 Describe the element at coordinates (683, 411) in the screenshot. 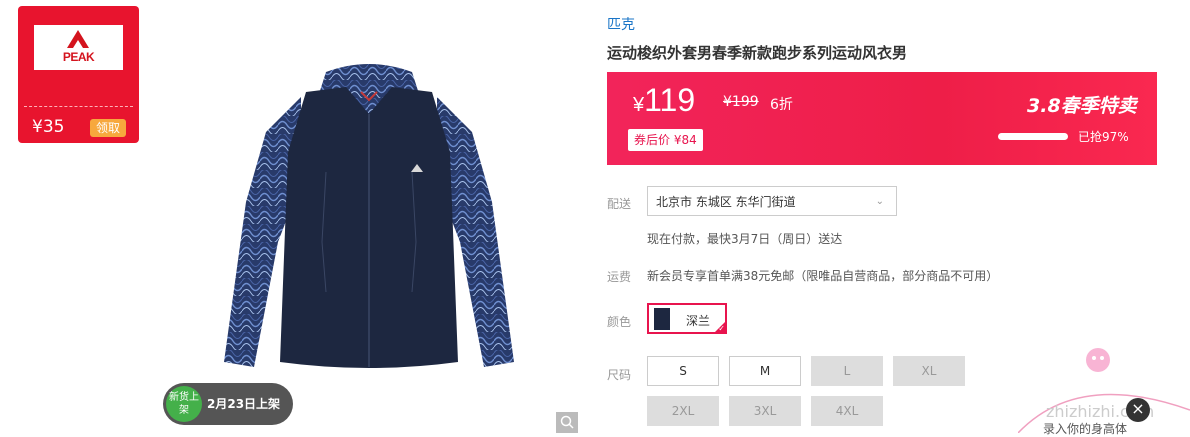

I see `size-option-disabled: 2XL` at that location.